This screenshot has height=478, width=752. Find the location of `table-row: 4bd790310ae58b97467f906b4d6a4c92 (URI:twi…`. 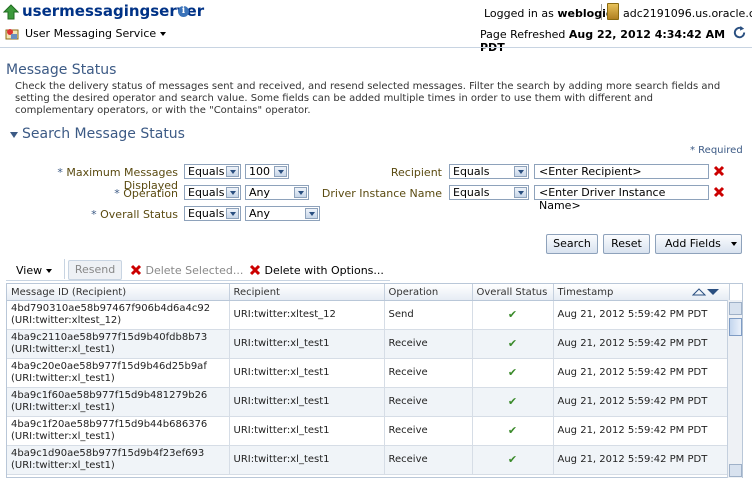

table-row: 4bd790310ae58b97467f906b4d6a4c92 (URI:twi… is located at coordinates (368, 315).